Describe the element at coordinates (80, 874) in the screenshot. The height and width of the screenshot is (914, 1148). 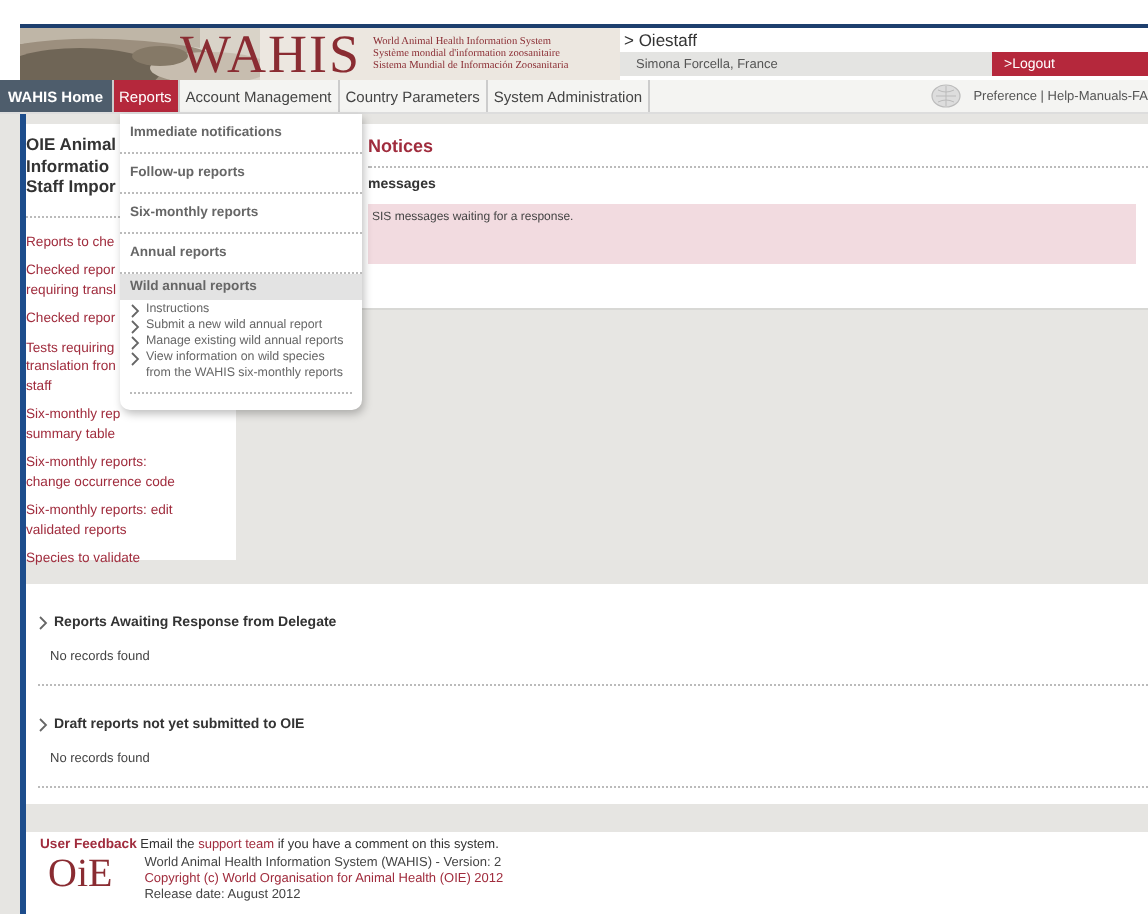
I see `oie-logo: OiE` at that location.